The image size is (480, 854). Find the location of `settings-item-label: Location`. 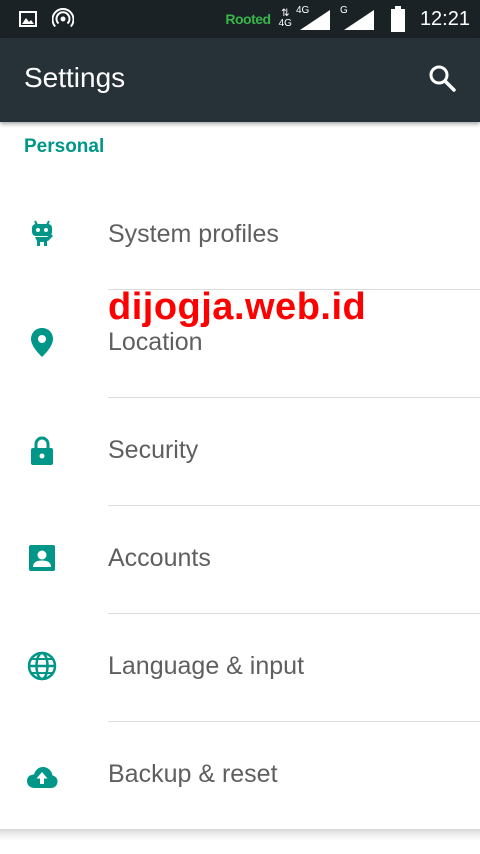

settings-item-label: Location is located at coordinates (155, 342).